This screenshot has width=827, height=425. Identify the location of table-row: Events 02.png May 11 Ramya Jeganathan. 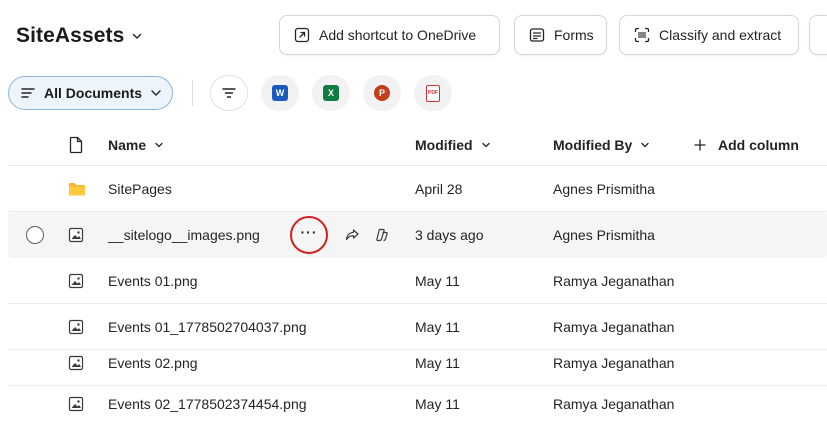
(417, 363).